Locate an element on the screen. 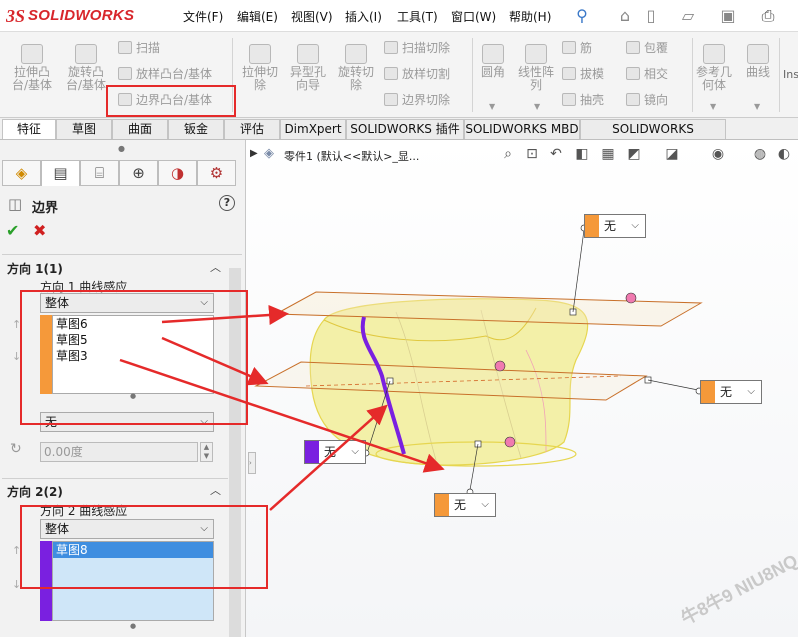  tangency-callout-bottom: 无 ⌵ is located at coordinates (465, 505).